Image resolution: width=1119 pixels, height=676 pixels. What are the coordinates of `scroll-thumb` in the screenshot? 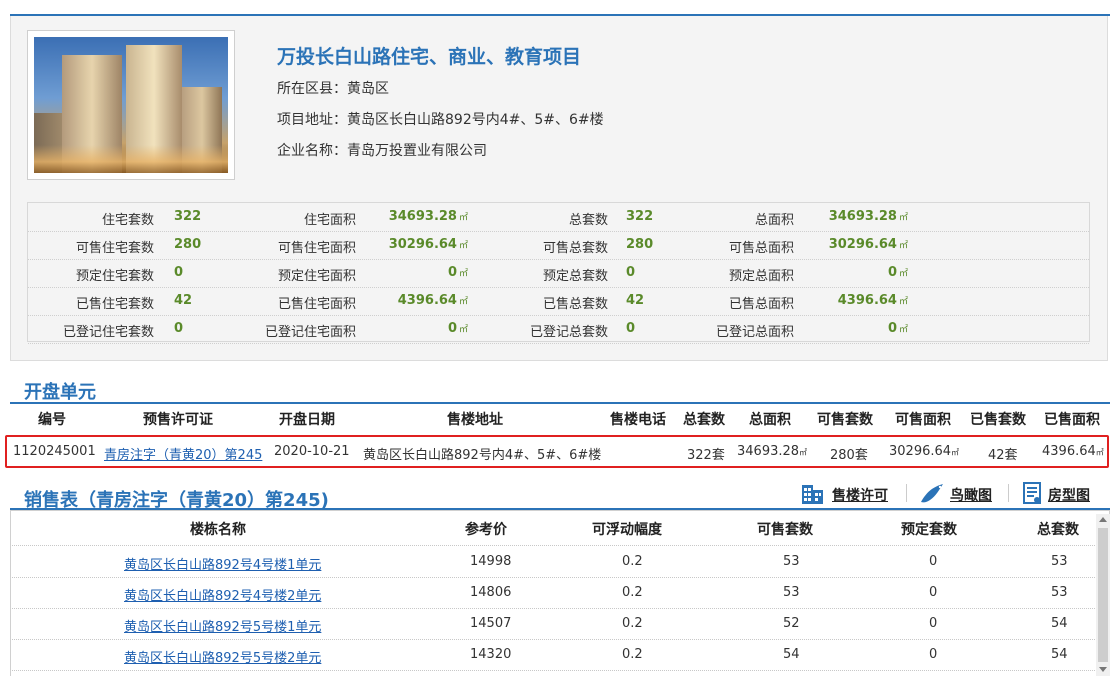 It's located at (1103, 595).